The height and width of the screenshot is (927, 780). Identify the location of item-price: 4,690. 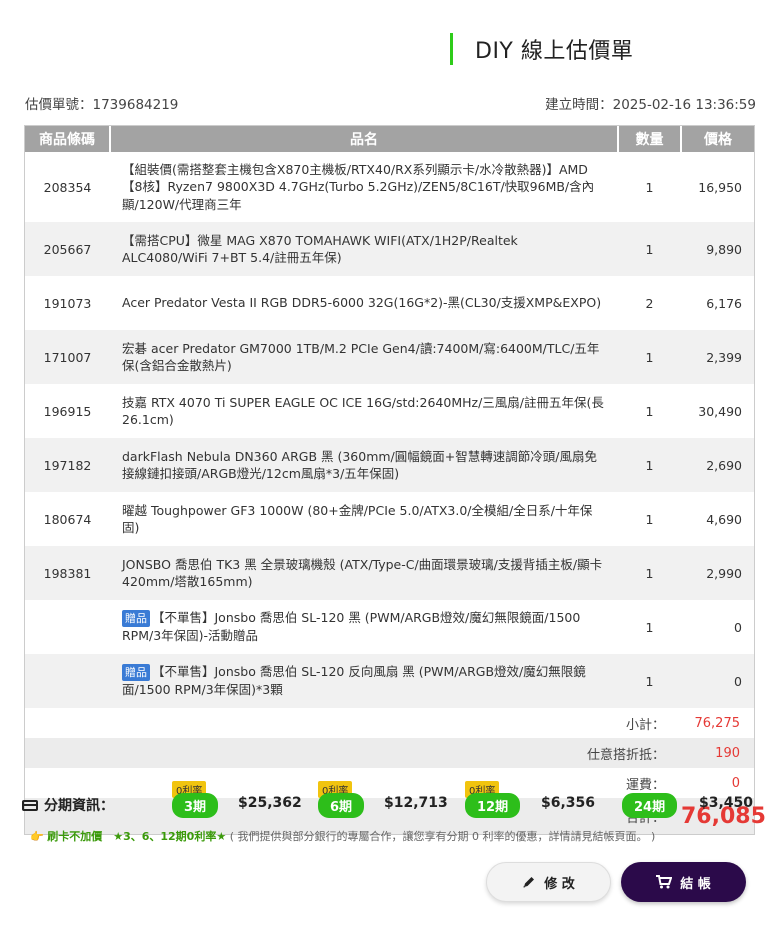
(724, 519).